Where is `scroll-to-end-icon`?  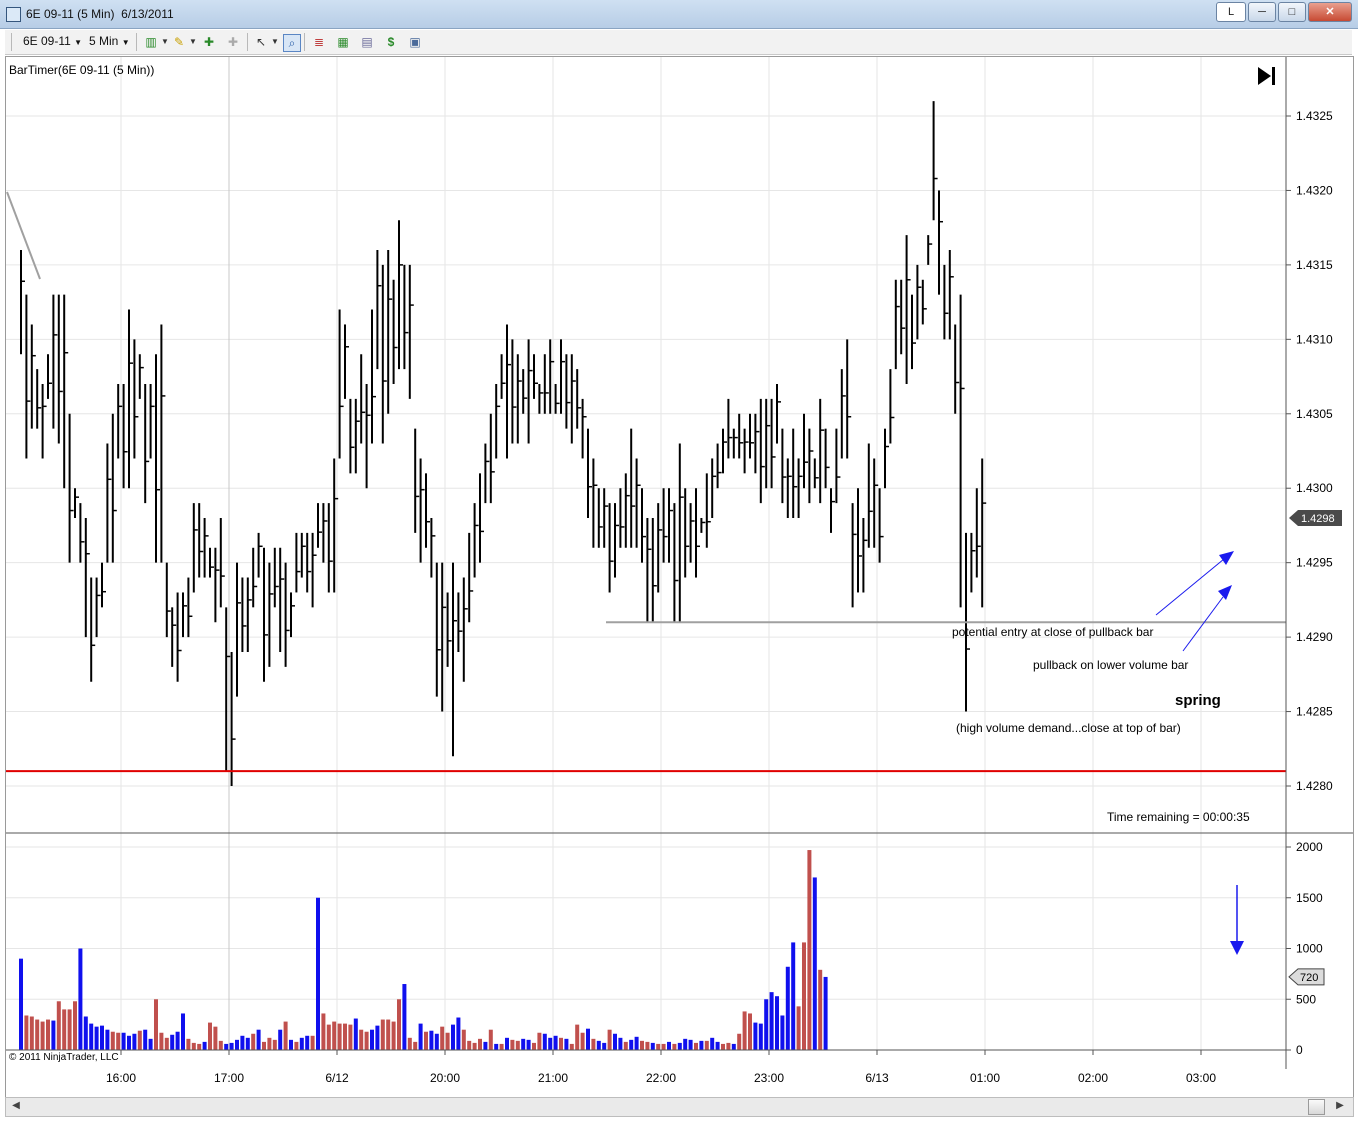
scroll-to-end-icon is located at coordinates (1266, 76).